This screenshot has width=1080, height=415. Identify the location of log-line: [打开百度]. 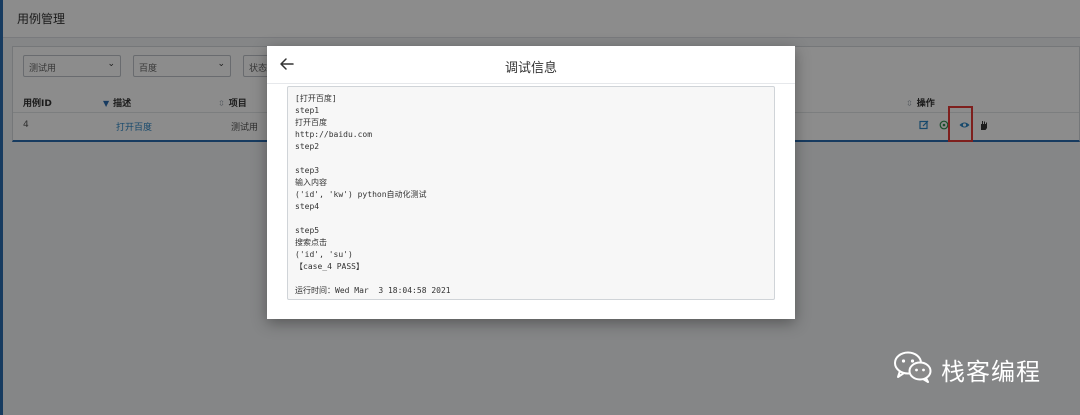
(316, 98).